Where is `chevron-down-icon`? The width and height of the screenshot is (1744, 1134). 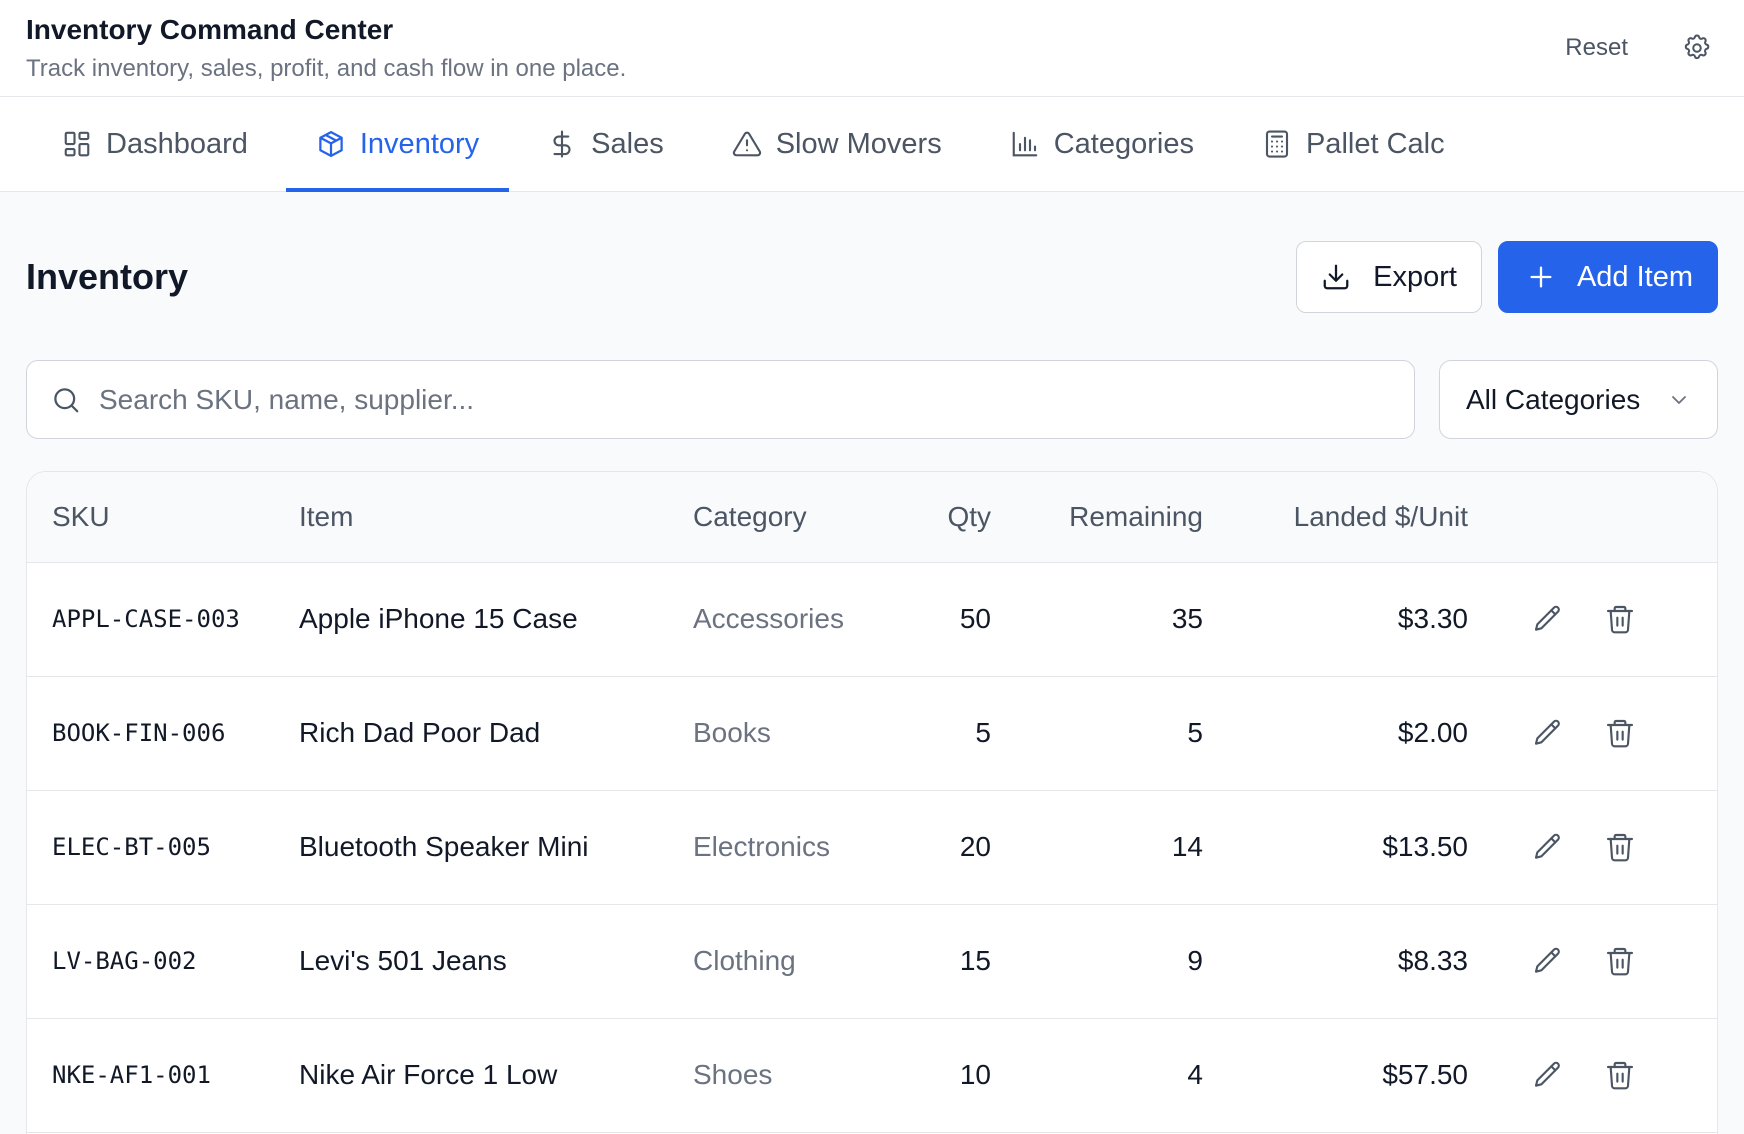 chevron-down-icon is located at coordinates (1679, 399).